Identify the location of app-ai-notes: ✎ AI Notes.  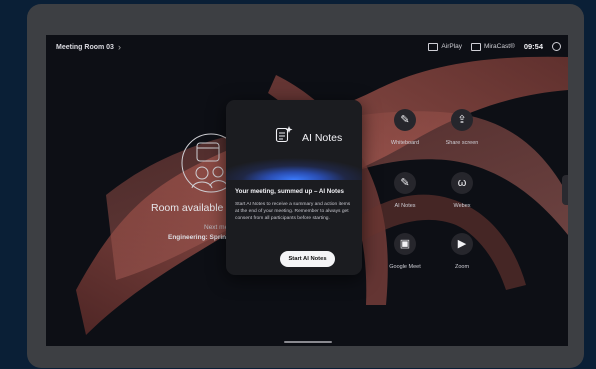
(405, 190).